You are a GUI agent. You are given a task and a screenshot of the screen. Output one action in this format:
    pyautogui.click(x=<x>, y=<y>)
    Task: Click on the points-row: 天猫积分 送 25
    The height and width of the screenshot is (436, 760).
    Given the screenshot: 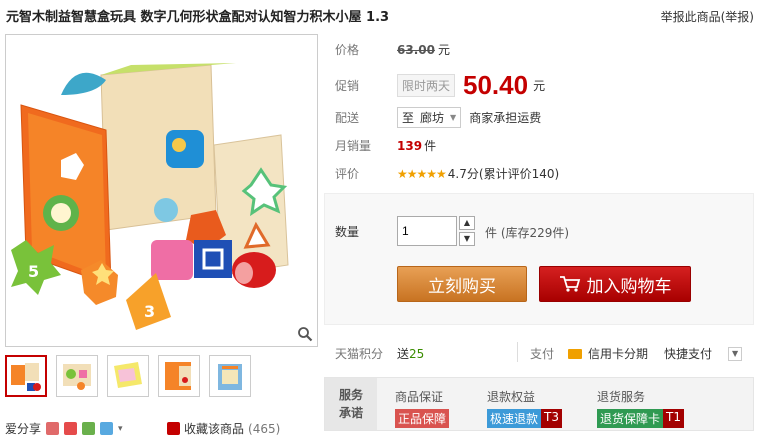 What is the action you would take?
    pyautogui.click(x=379, y=353)
    